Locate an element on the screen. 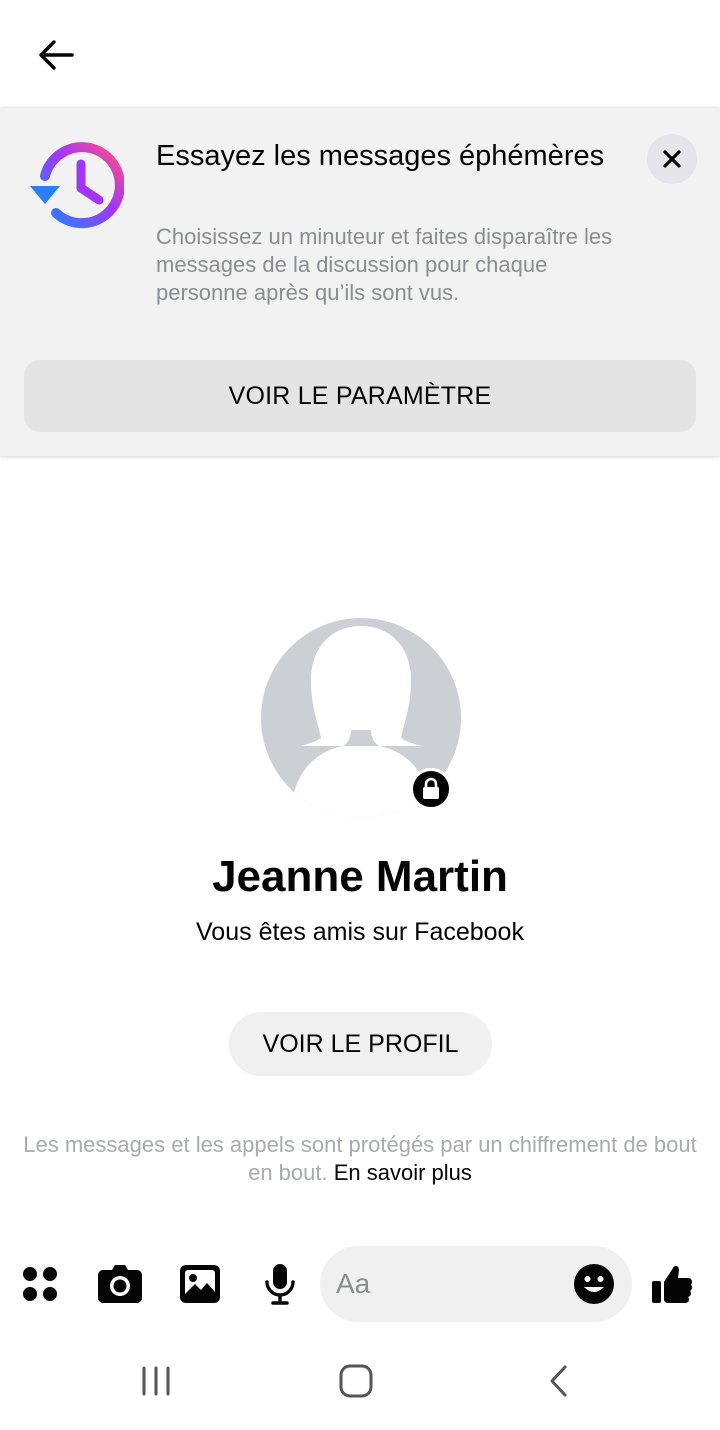 The image size is (720, 1430). apps-icon is located at coordinates (40, 1284).